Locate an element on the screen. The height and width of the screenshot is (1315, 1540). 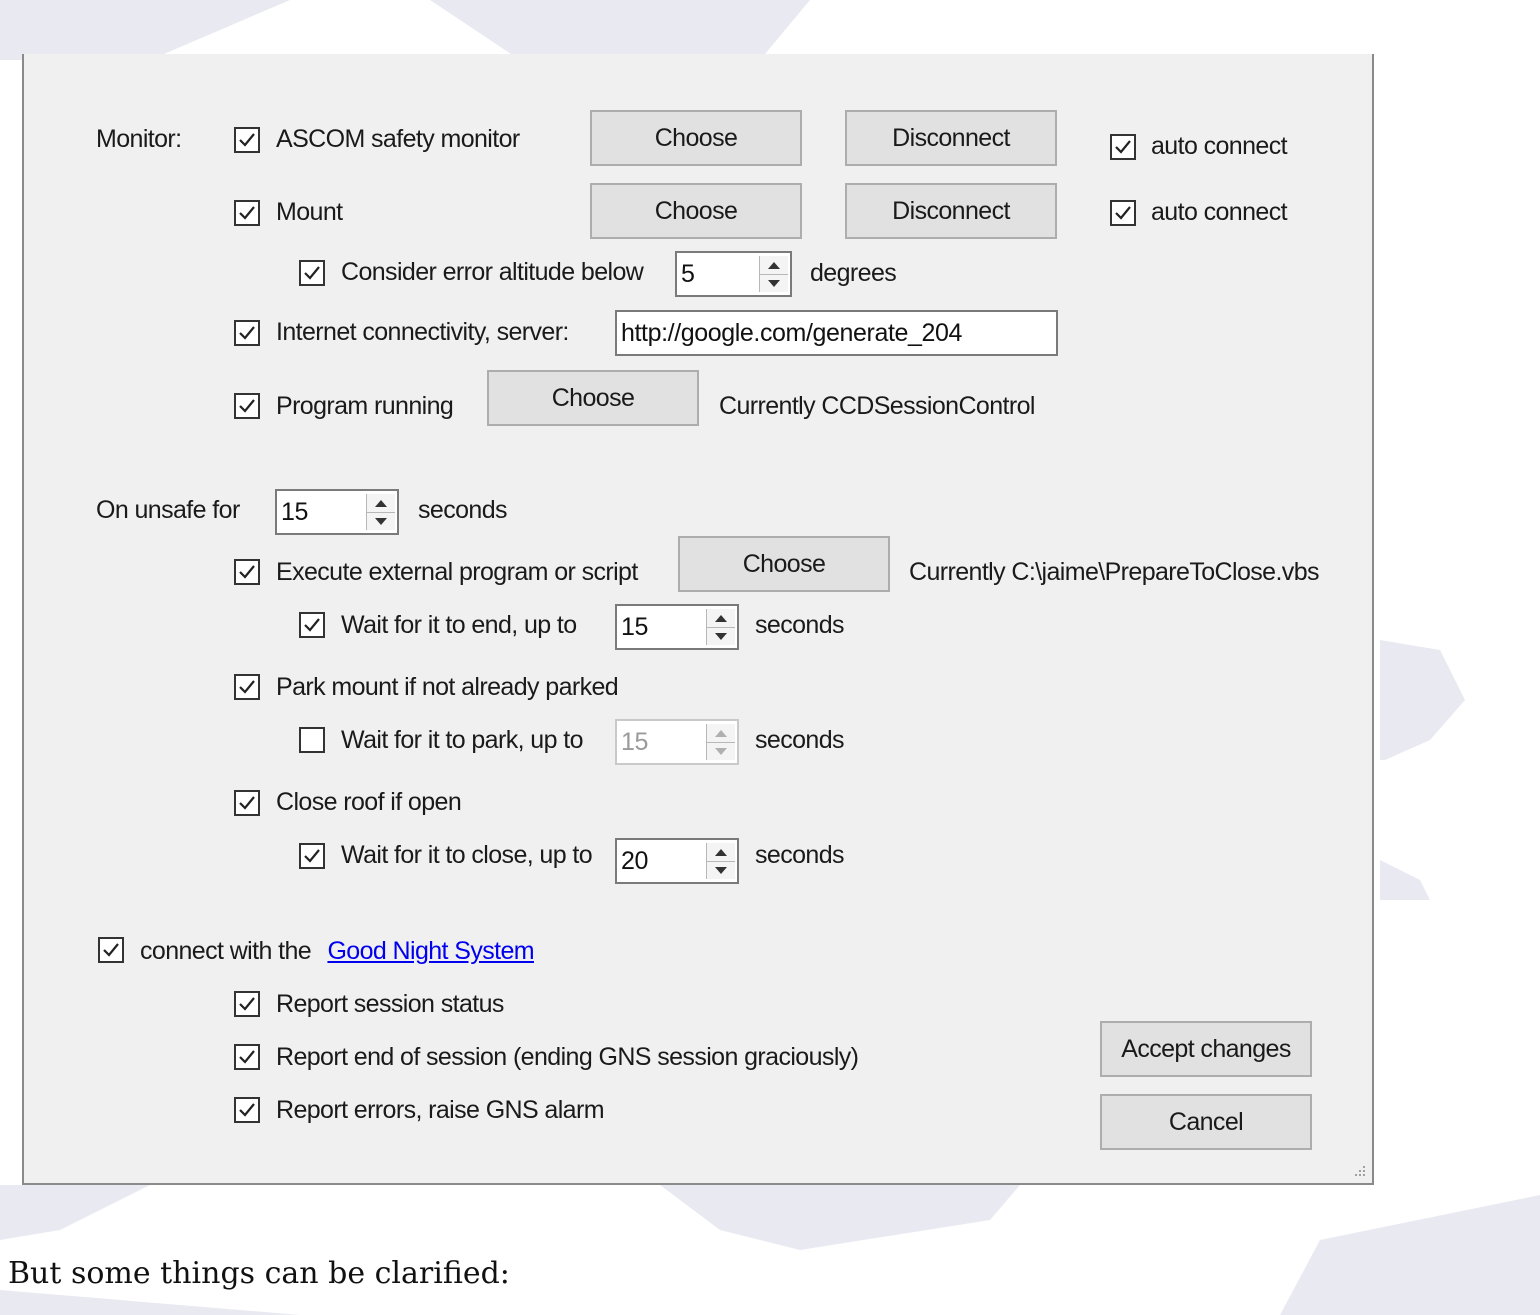
internet-label: Internet connectivity, server: is located at coordinates (422, 332).